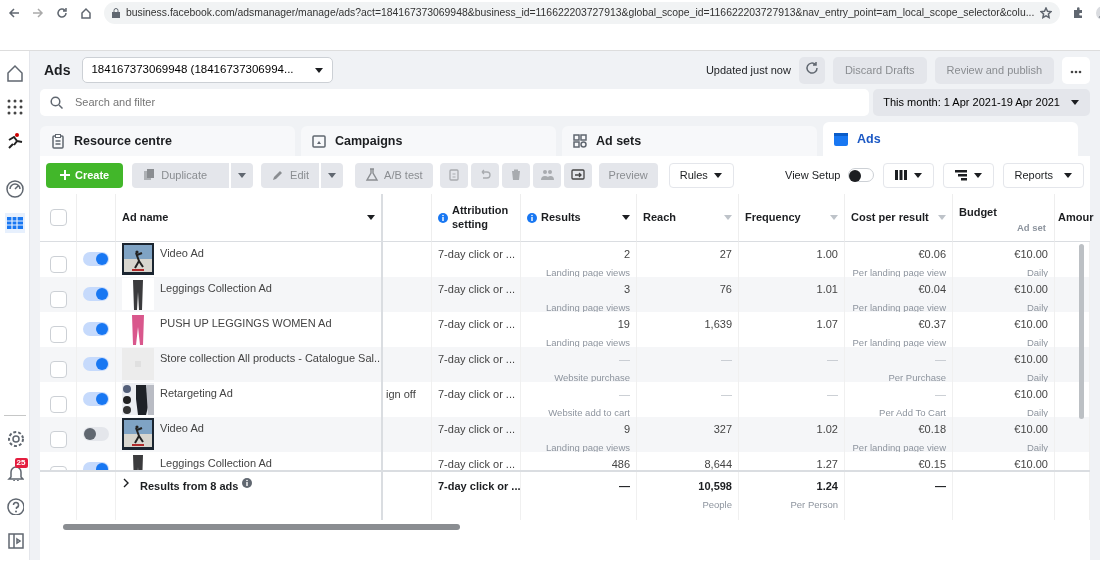 The width and height of the screenshot is (1100, 565). I want to click on metric-label: Per landing page view, so click(899, 446).